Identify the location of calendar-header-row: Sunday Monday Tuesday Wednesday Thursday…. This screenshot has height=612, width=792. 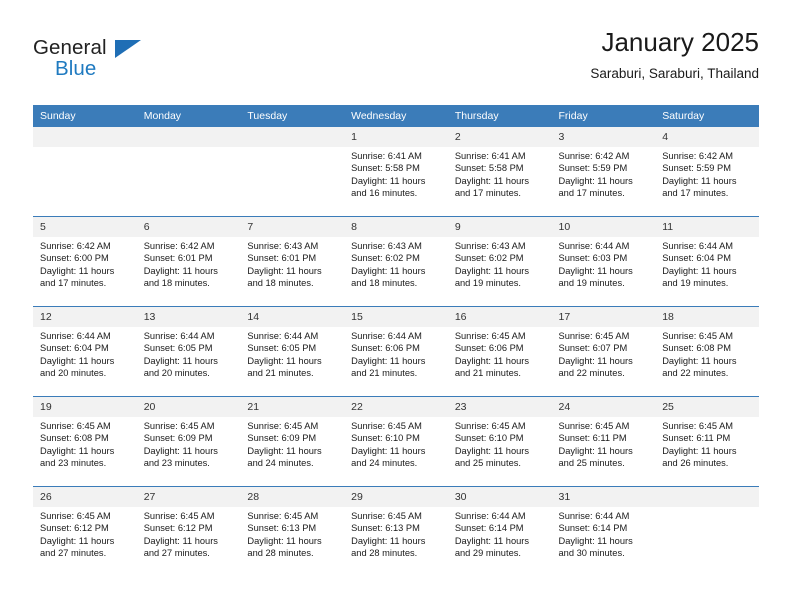
(396, 116).